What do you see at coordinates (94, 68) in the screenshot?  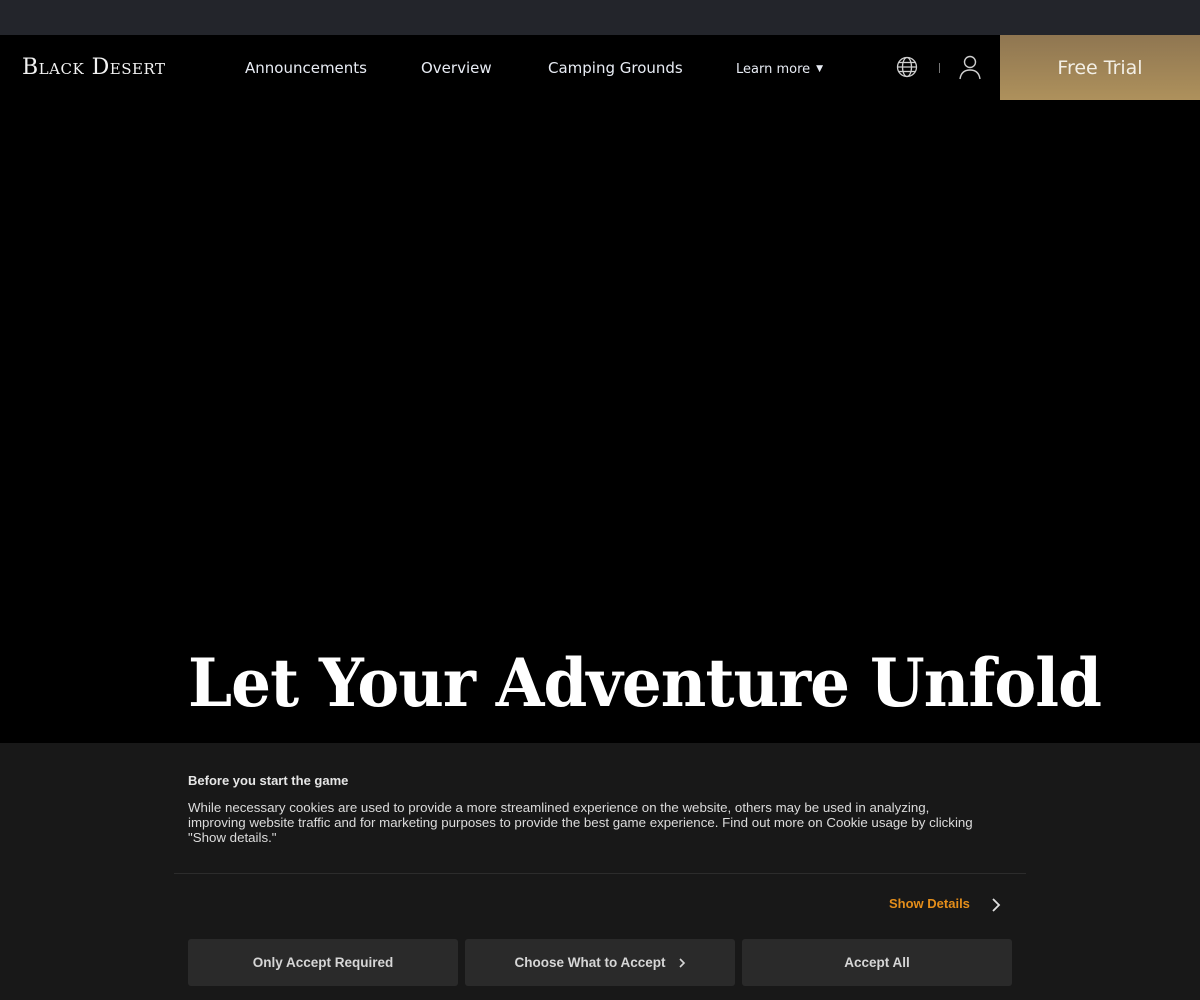 I see `black-desert-logo: Black Desert` at bounding box center [94, 68].